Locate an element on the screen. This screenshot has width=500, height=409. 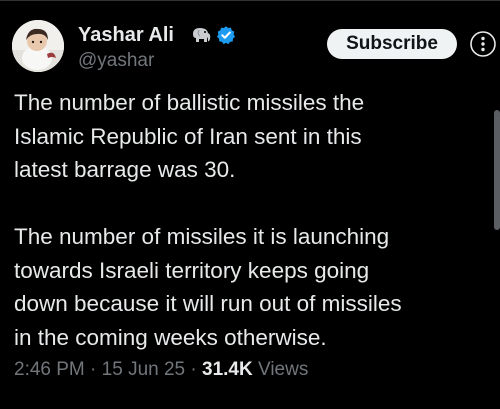
elephant-icon is located at coordinates (201, 35).